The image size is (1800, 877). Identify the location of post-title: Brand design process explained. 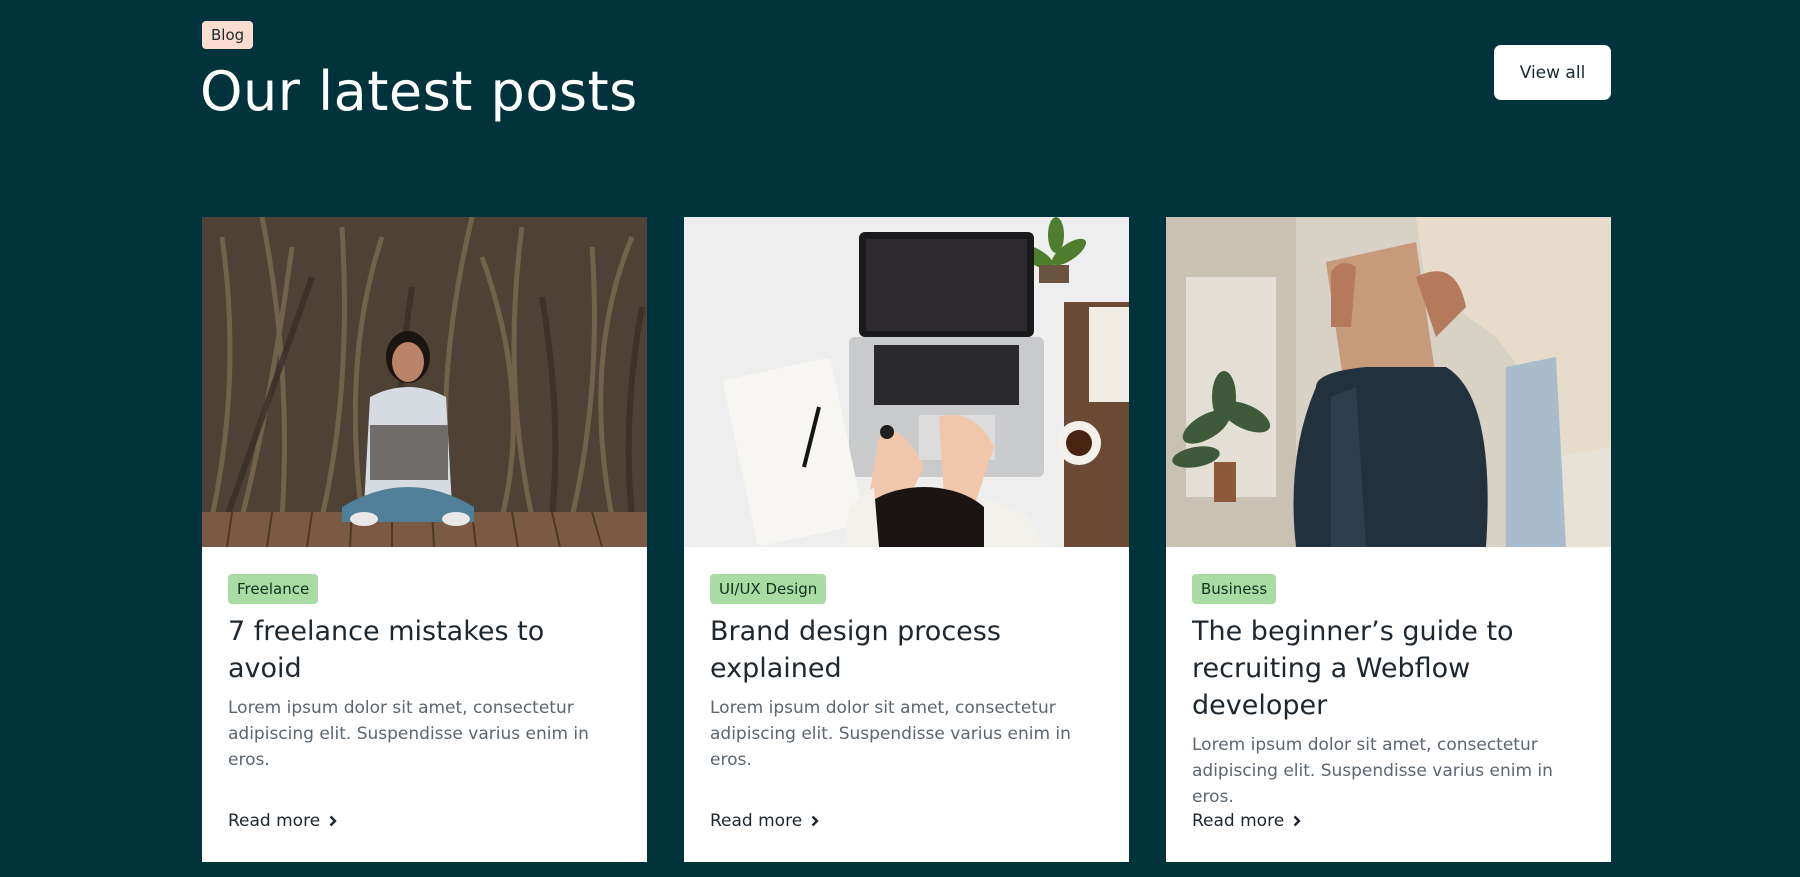
(906, 650).